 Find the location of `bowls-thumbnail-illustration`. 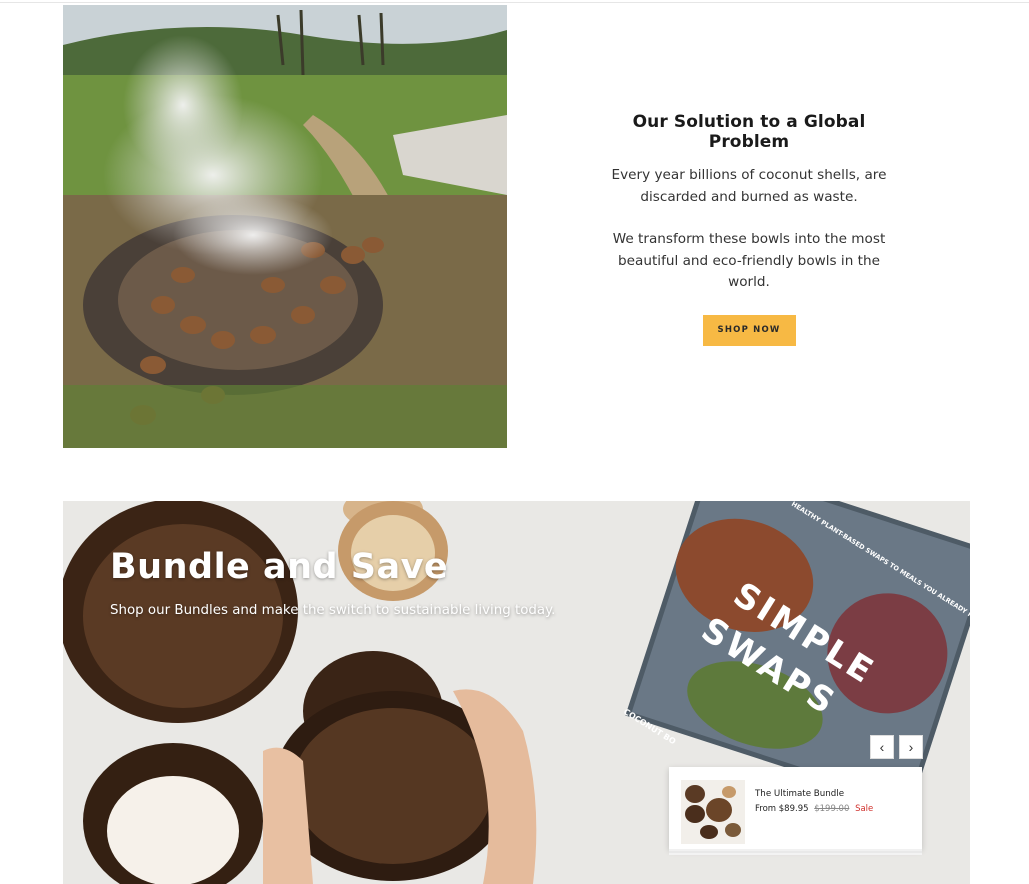

bowls-thumbnail-illustration is located at coordinates (713, 812).